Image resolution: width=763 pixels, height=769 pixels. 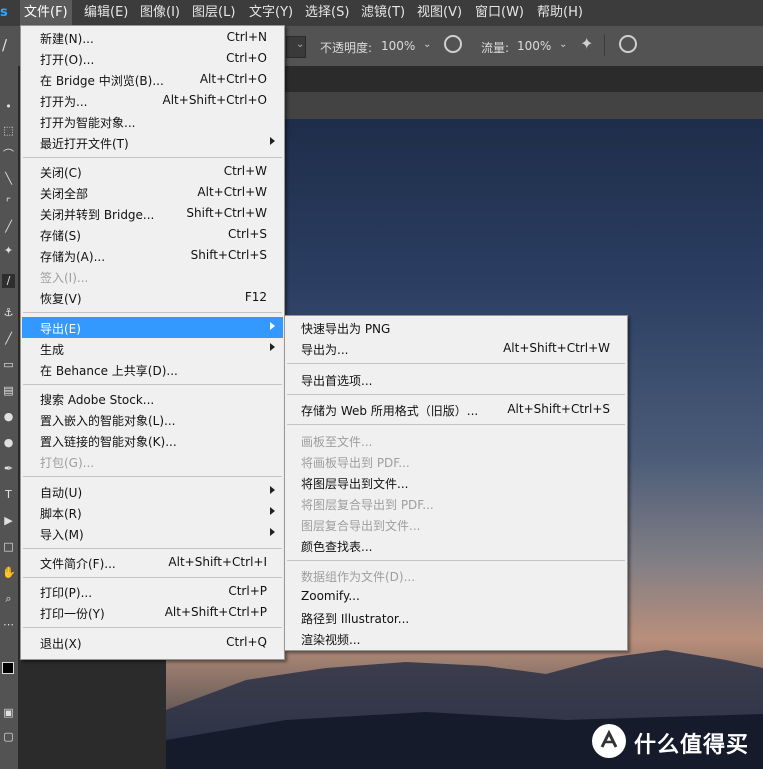 I want to click on file-menu-item: 打印一份(Y) Alt+Shift+Ctrl+P, so click(x=152, y=612).